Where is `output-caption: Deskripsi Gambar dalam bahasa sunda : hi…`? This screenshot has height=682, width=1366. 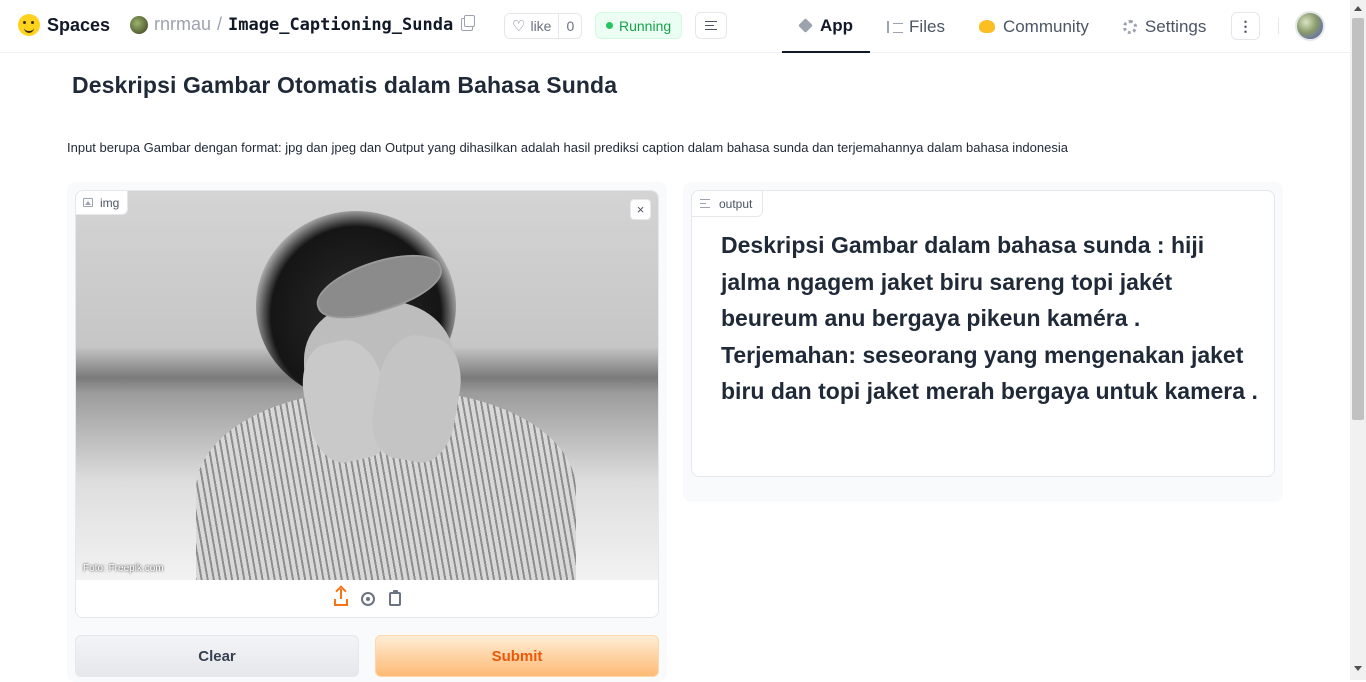 output-caption: Deskripsi Gambar dalam bahasa sunda : hi… is located at coordinates (989, 318).